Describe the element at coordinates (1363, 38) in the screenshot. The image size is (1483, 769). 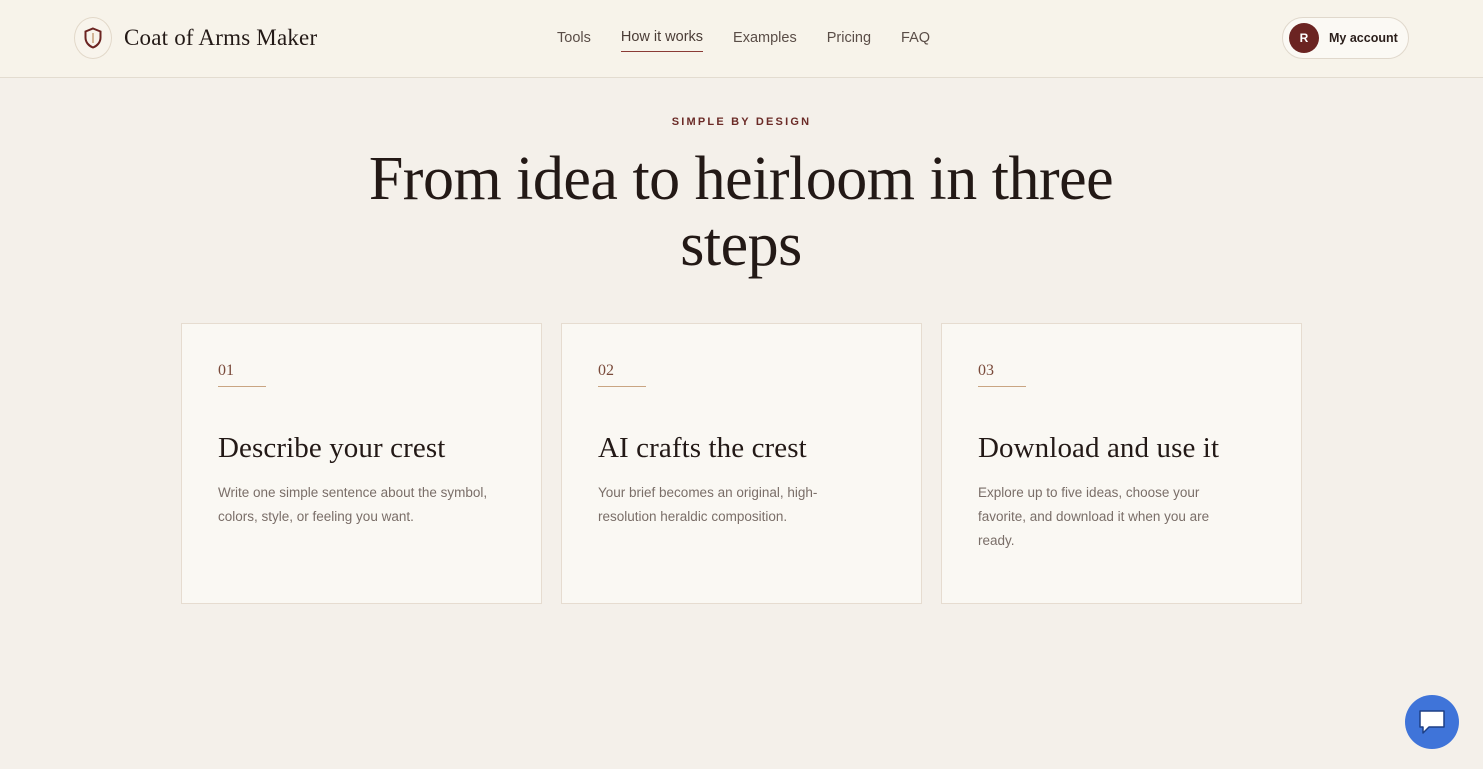
I see `account-label: My account` at that location.